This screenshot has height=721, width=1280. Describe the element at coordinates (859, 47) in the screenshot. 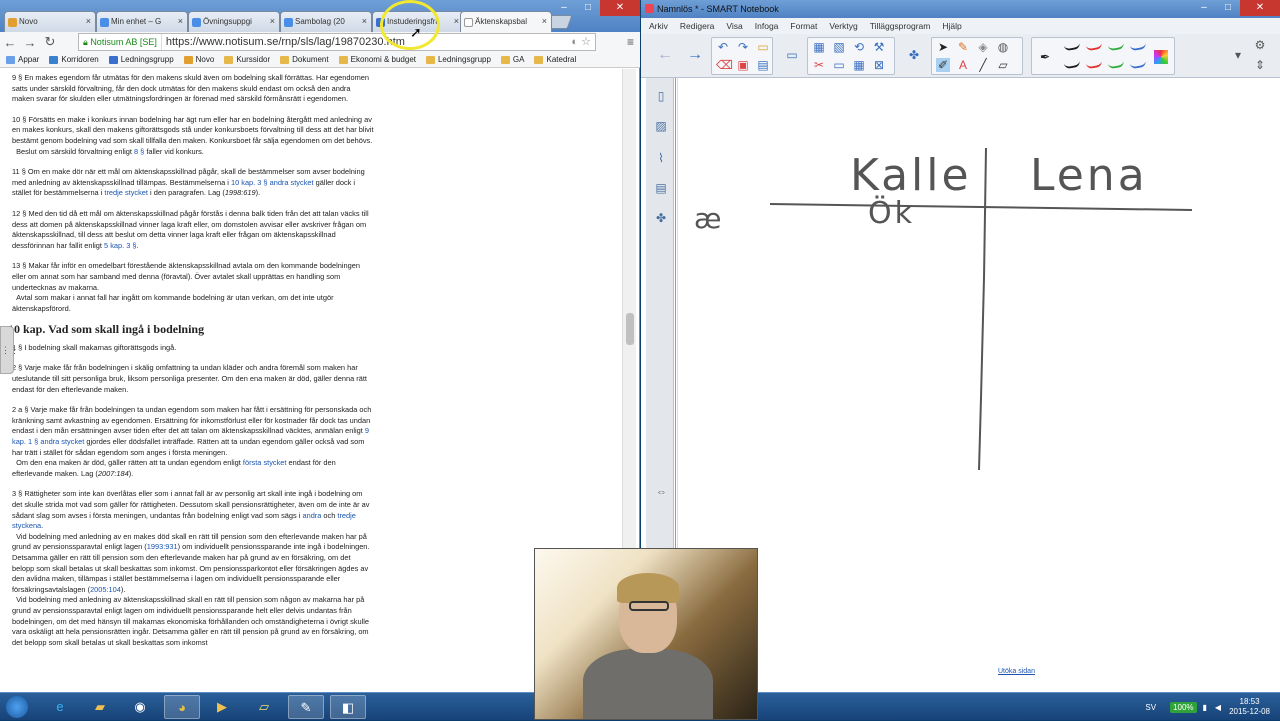

I see `rotate-icon: ⟲` at that location.